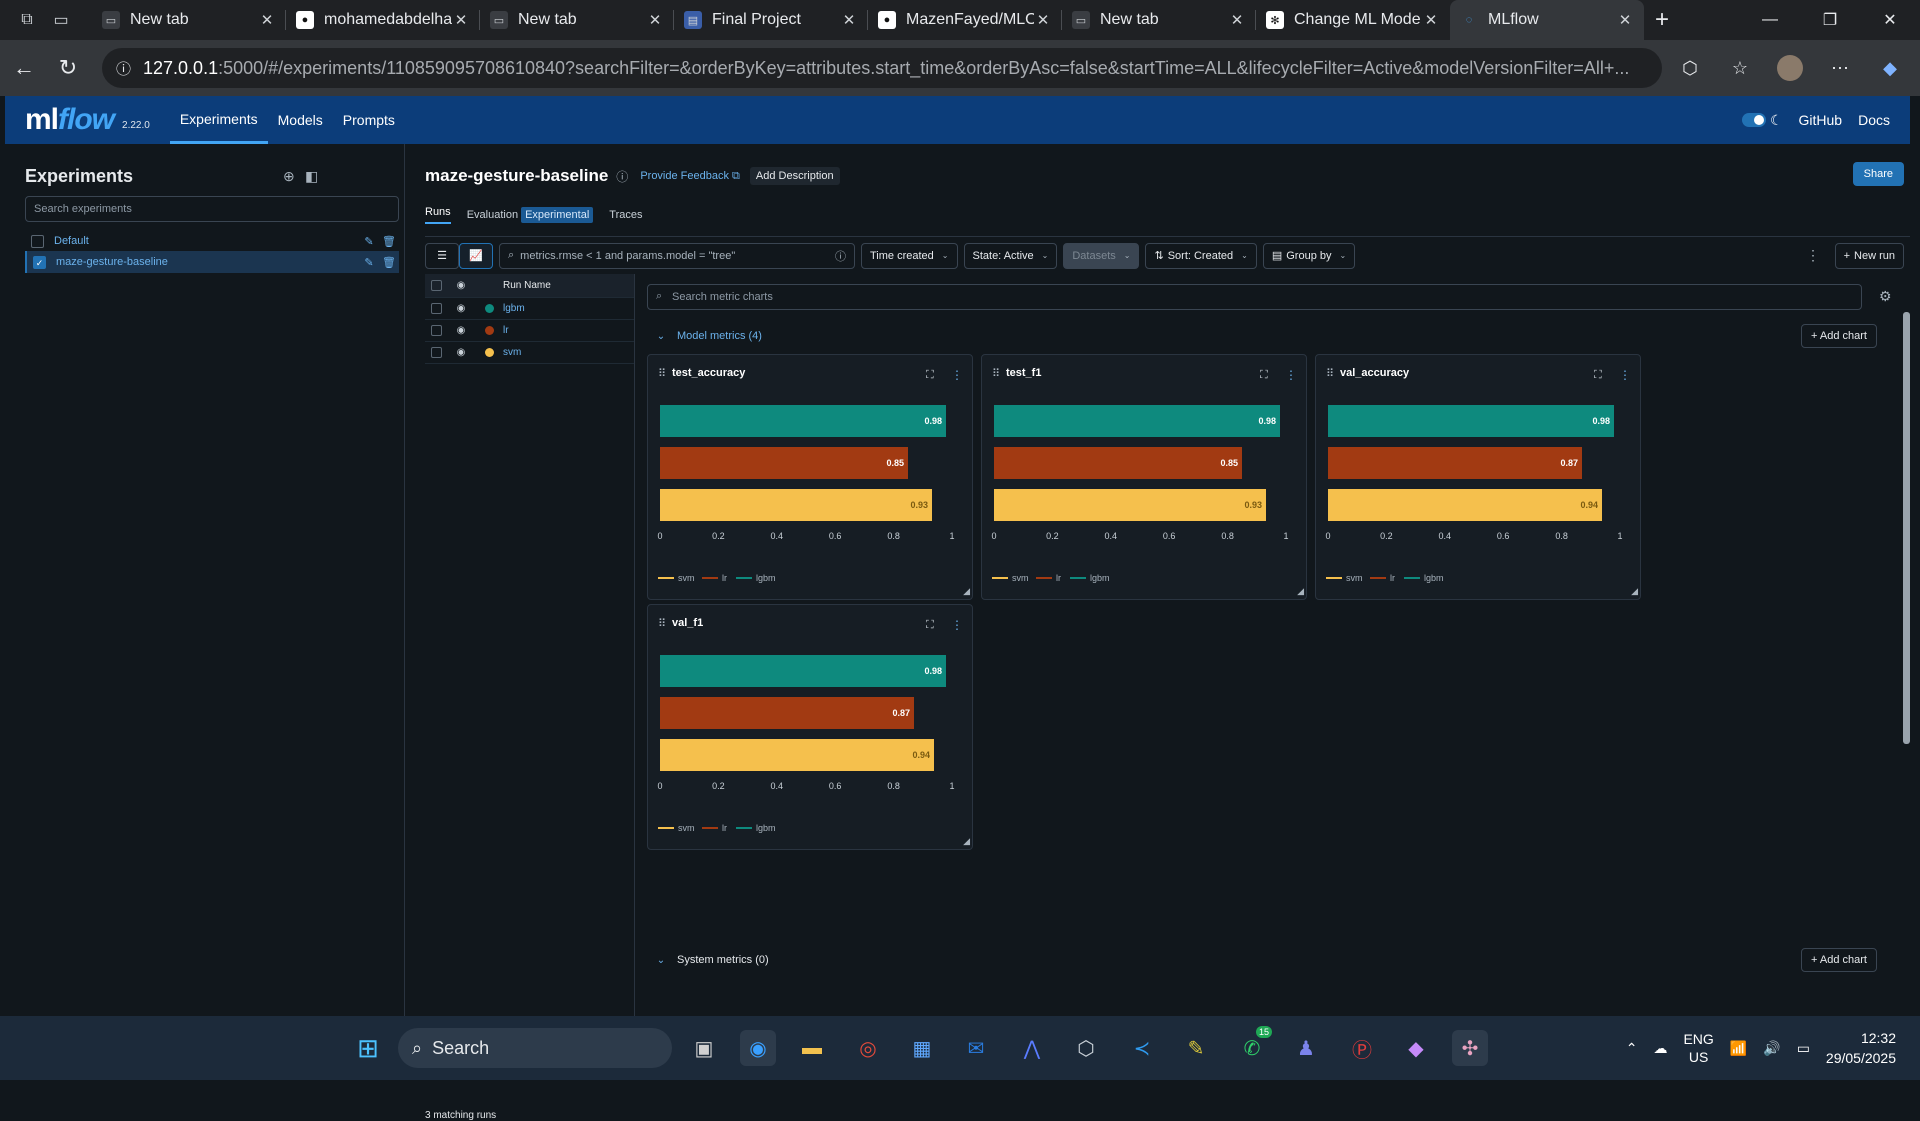 This screenshot has width=1920, height=1121. What do you see at coordinates (369, 120) in the screenshot?
I see `nav-prompts: Prompts` at bounding box center [369, 120].